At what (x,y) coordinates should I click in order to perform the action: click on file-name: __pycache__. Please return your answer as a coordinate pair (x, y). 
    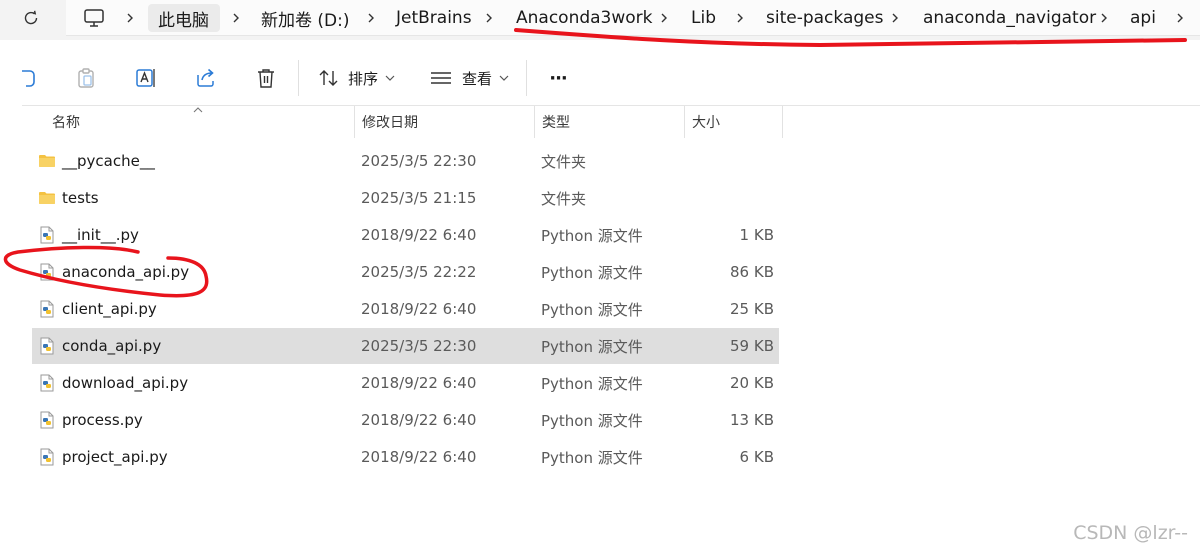
    Looking at the image, I should click on (108, 161).